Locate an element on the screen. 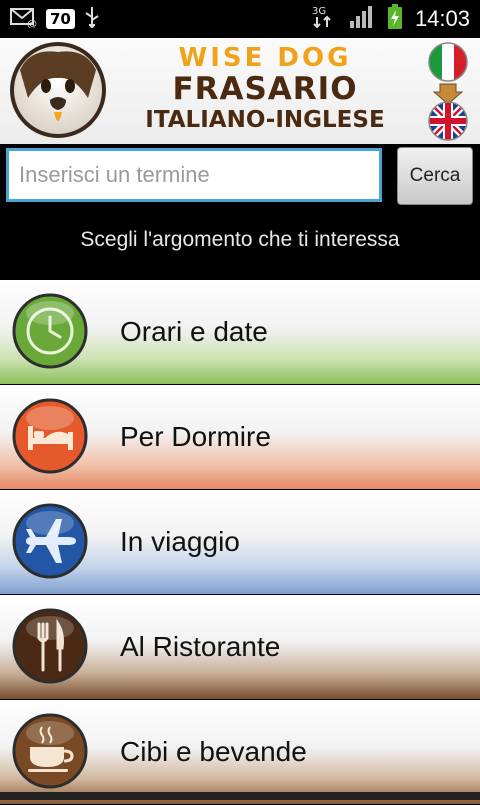  brand-line-2: FRASARIO is located at coordinates (265, 89).